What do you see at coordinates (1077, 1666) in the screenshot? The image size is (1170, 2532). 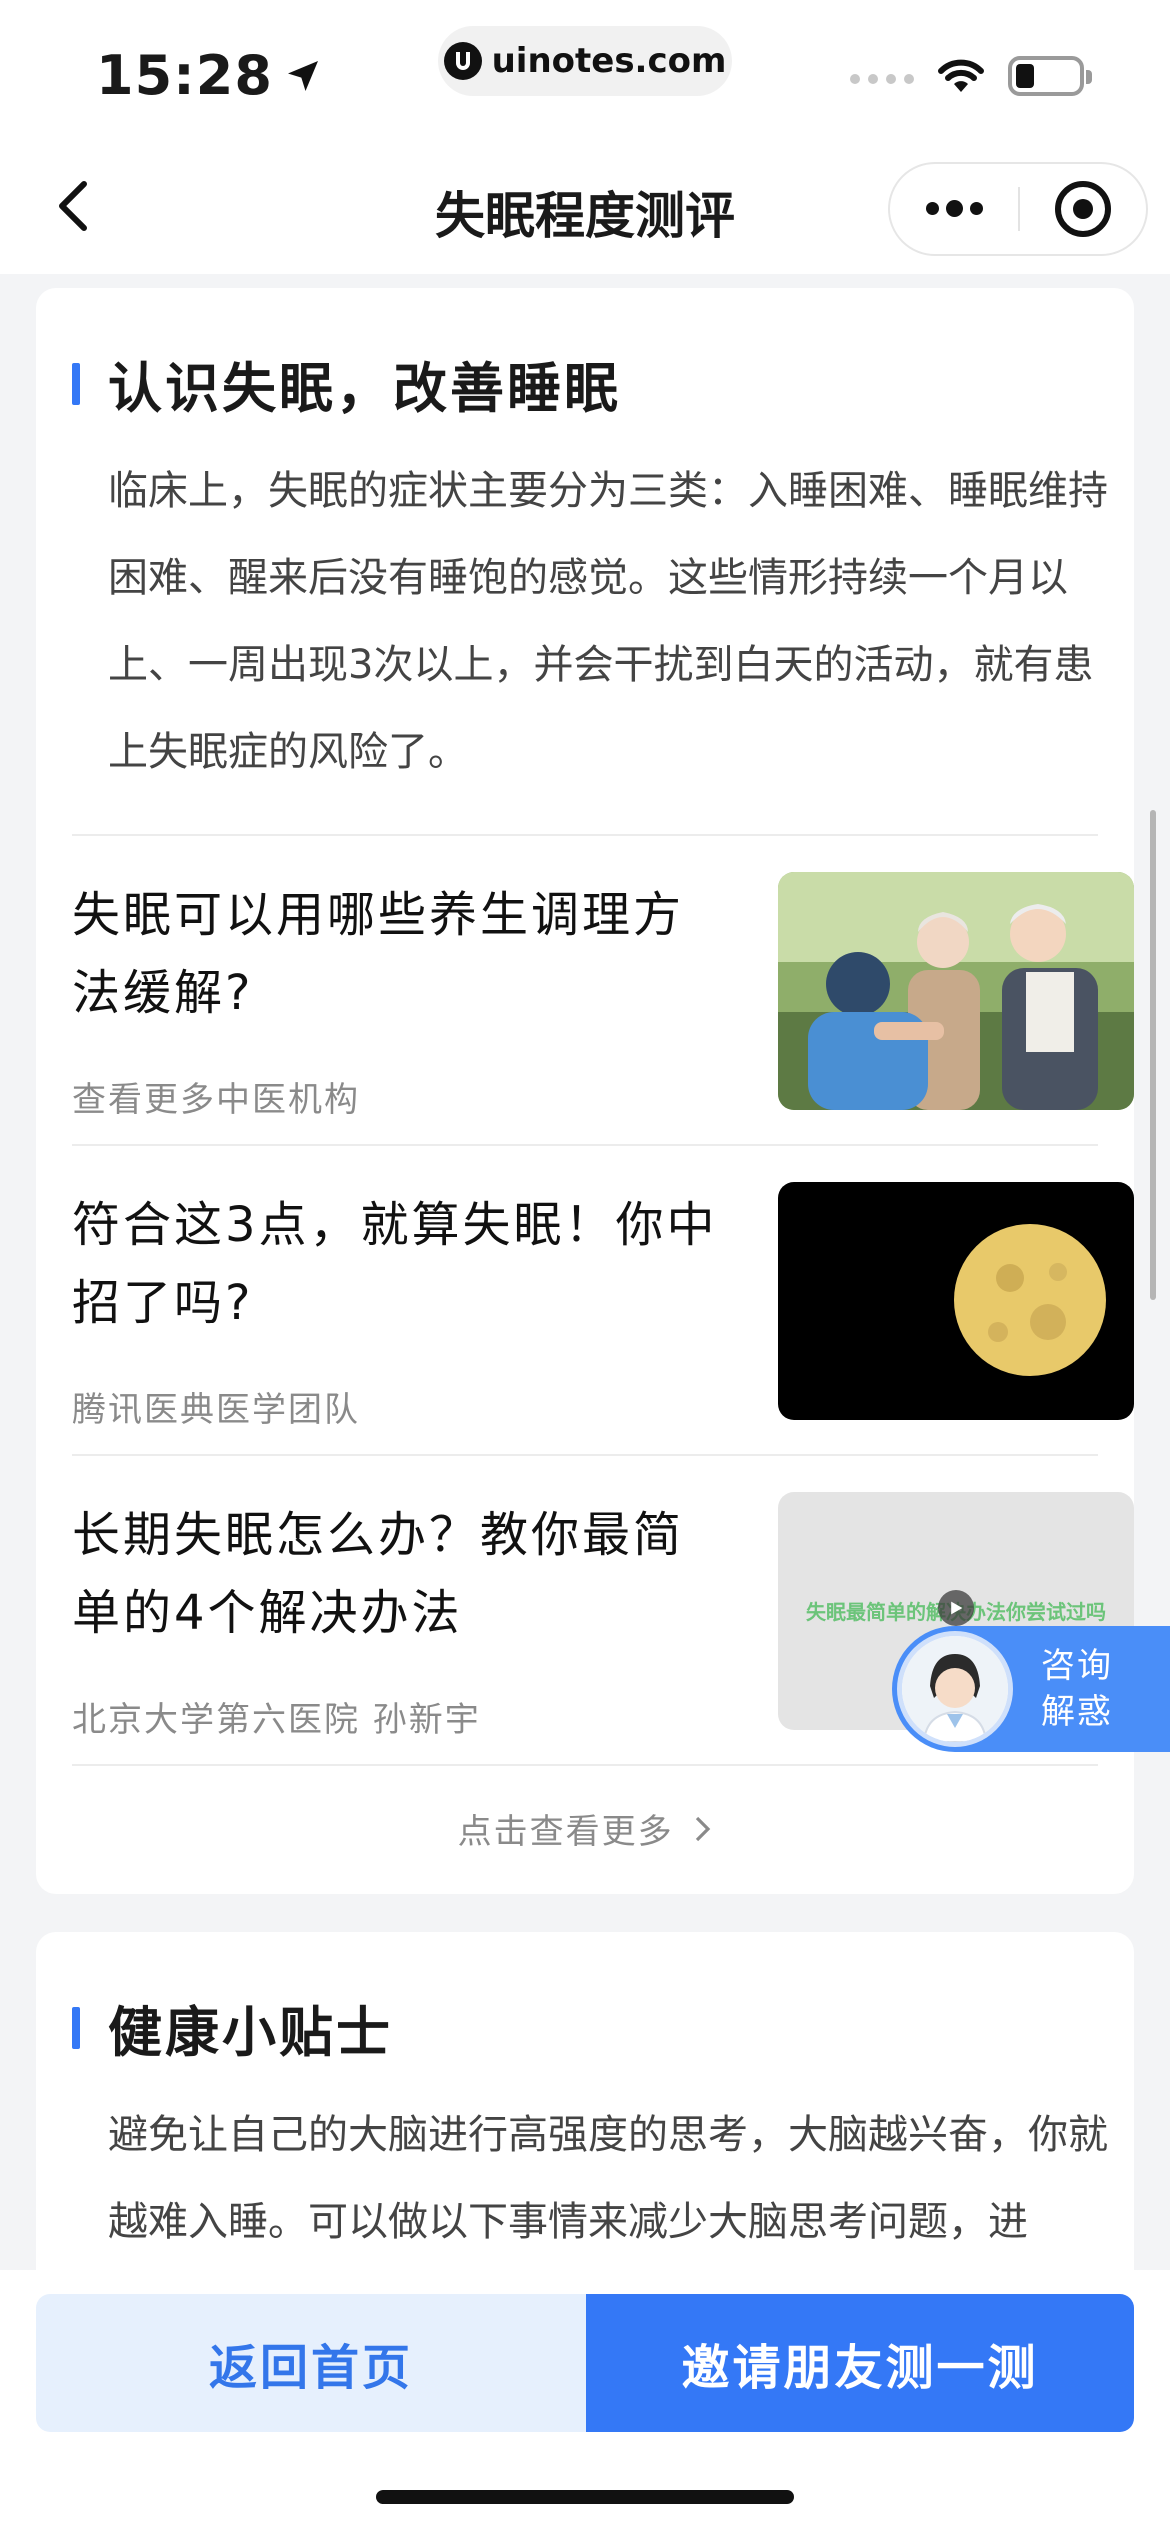 I see `consult-label-line1: 咨询` at bounding box center [1077, 1666].